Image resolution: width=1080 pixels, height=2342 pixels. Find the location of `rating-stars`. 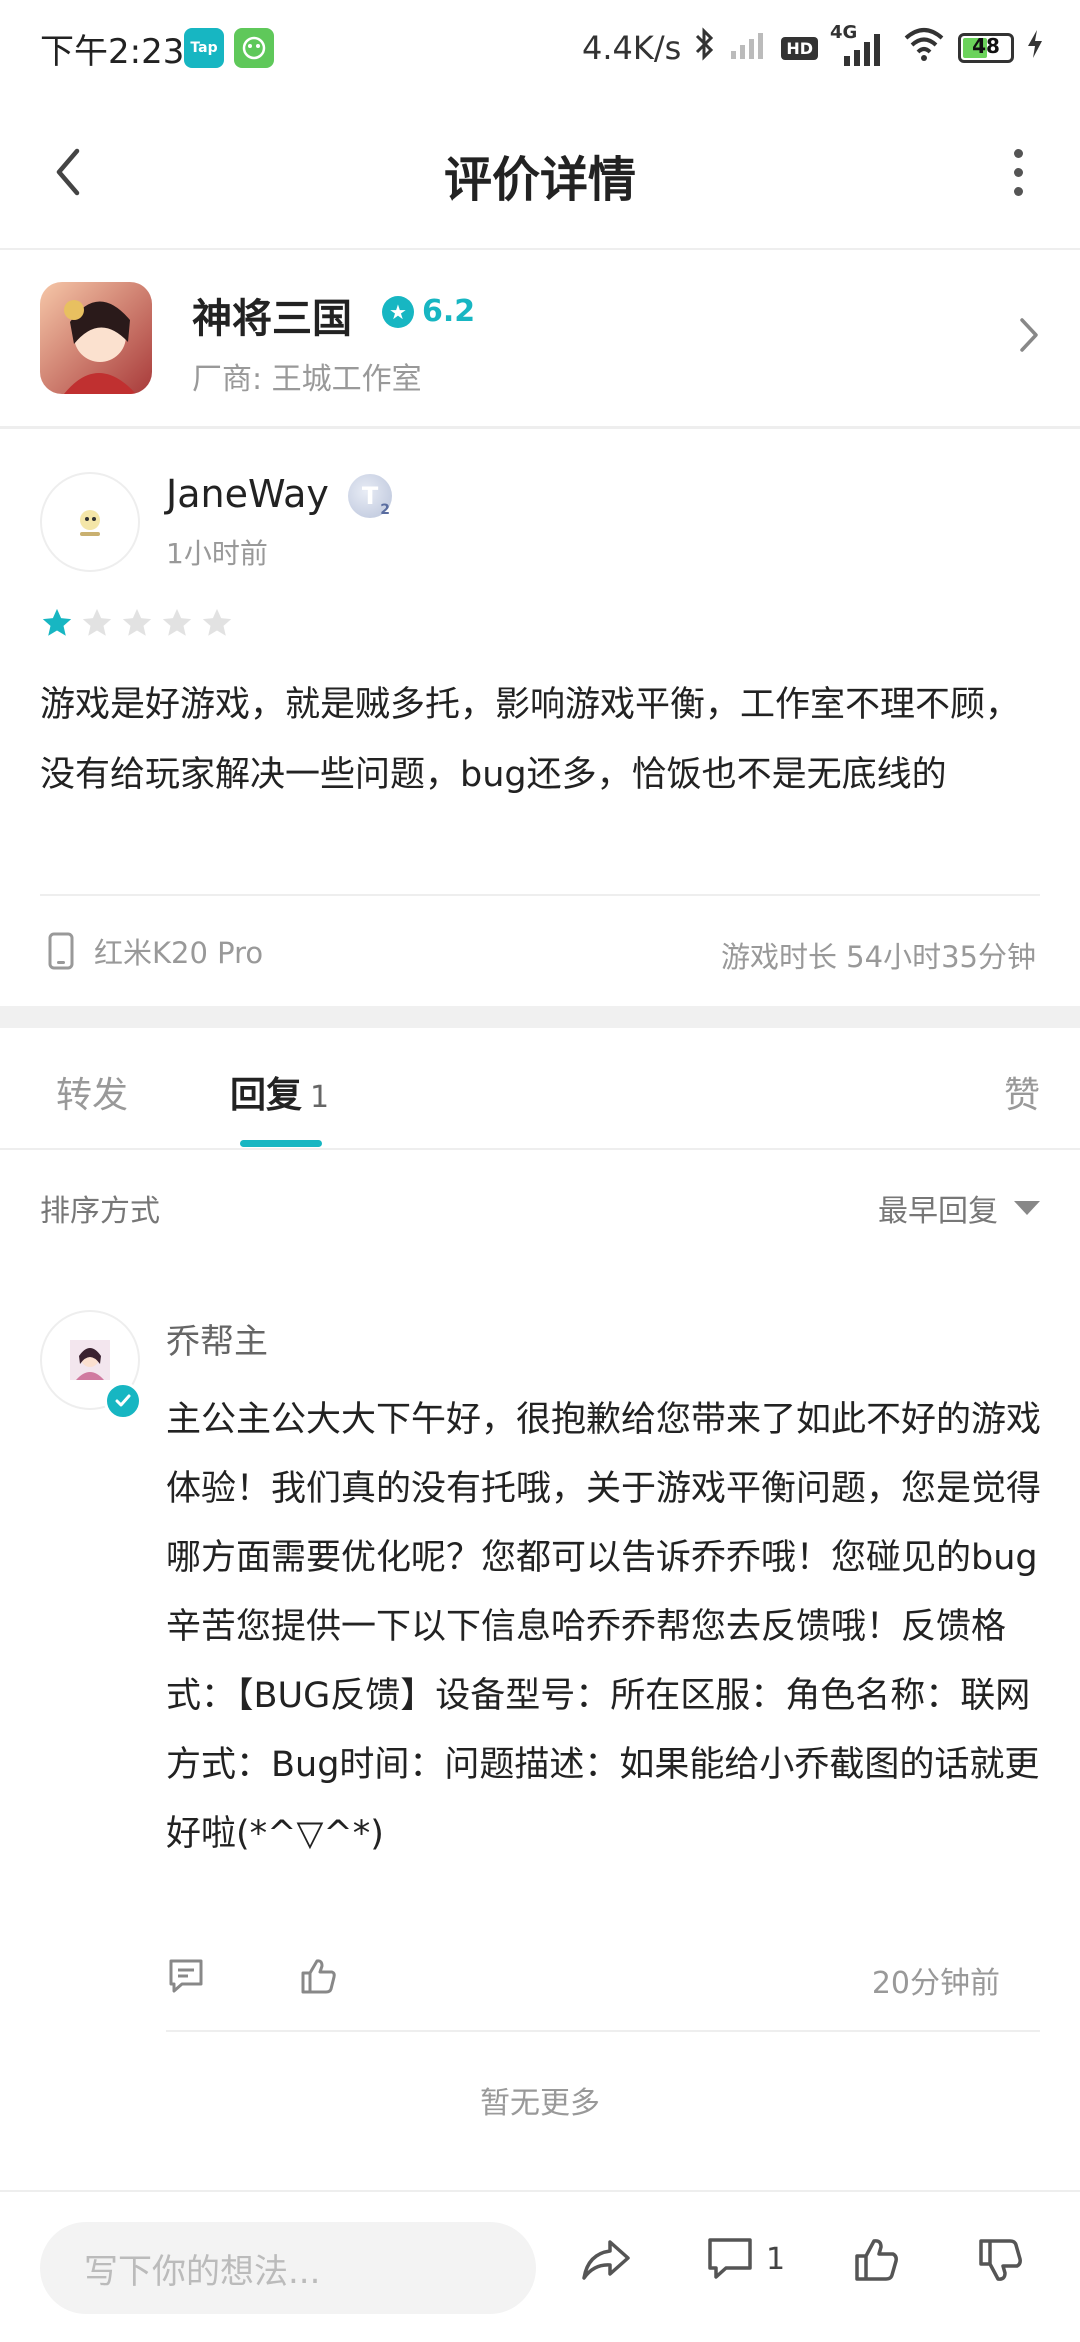

rating-stars is located at coordinates (137, 623).